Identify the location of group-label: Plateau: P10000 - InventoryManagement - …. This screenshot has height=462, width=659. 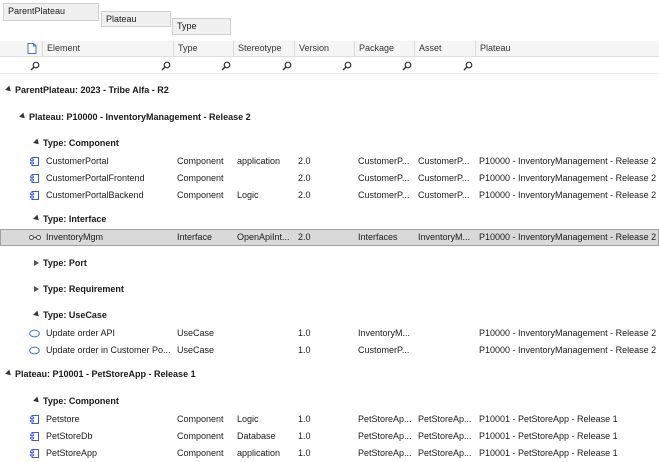
(140, 117).